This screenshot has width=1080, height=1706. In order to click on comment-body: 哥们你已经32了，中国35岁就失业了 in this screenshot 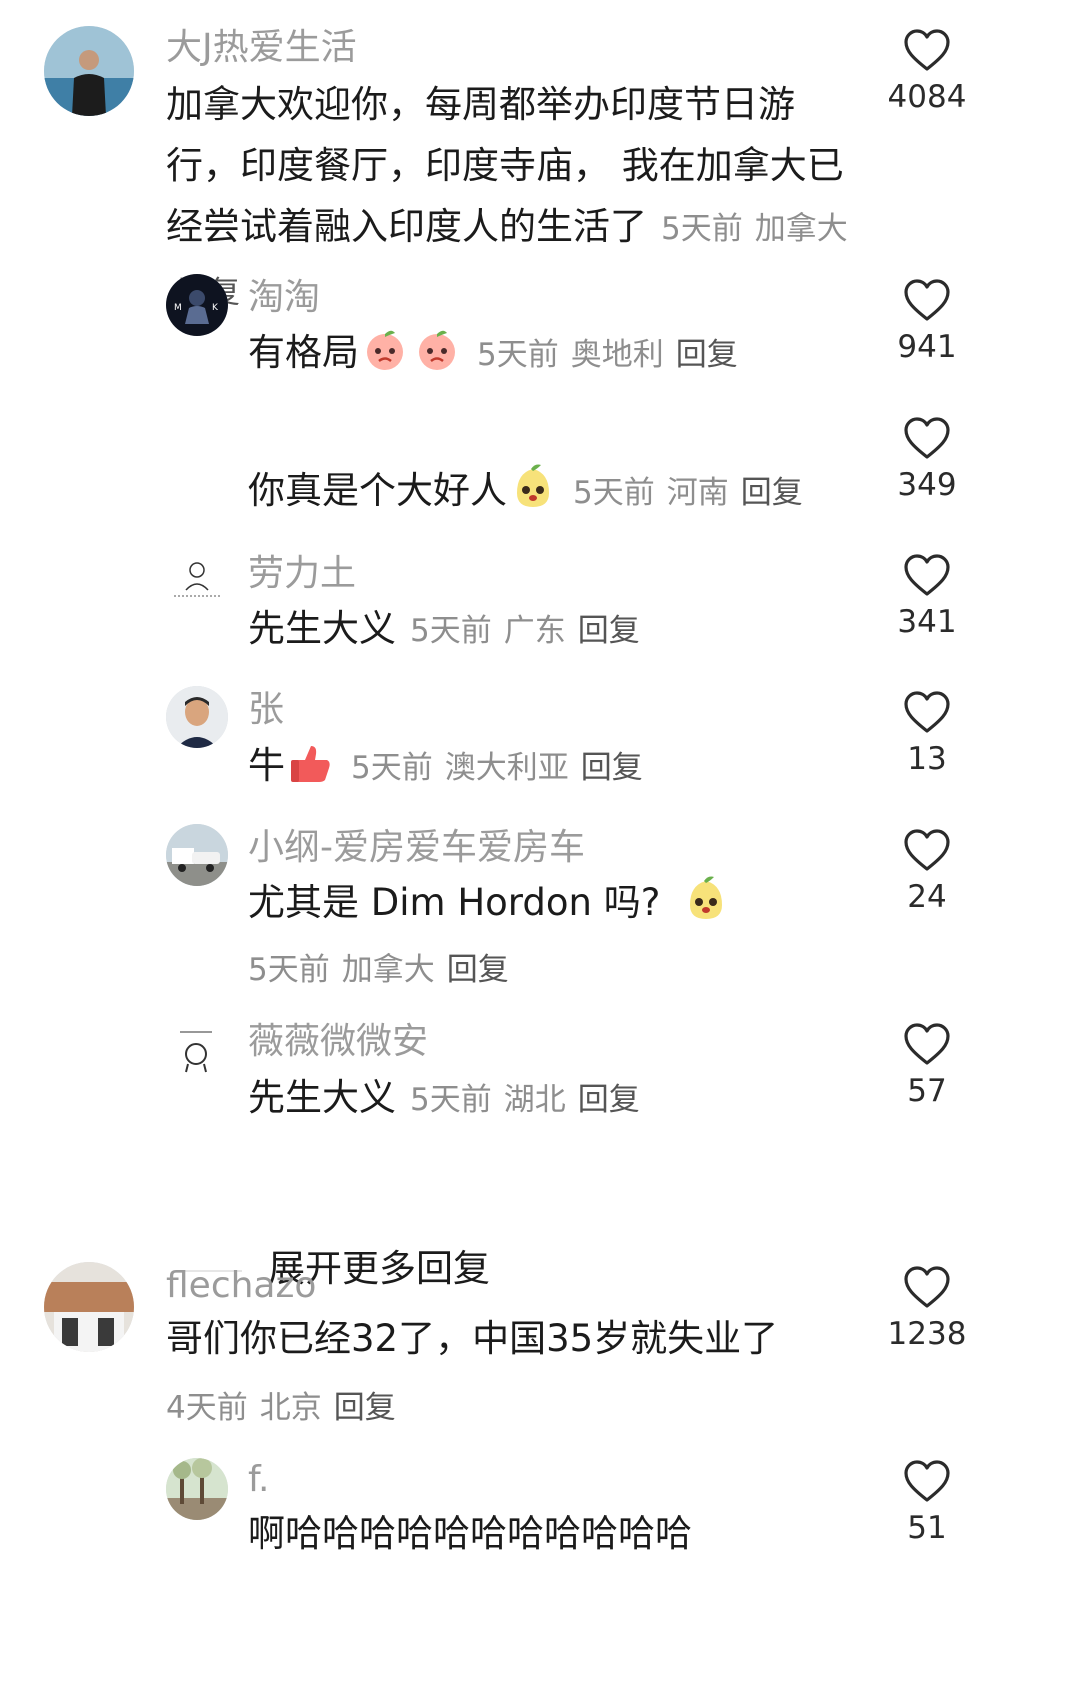, I will do `click(472, 1338)`.